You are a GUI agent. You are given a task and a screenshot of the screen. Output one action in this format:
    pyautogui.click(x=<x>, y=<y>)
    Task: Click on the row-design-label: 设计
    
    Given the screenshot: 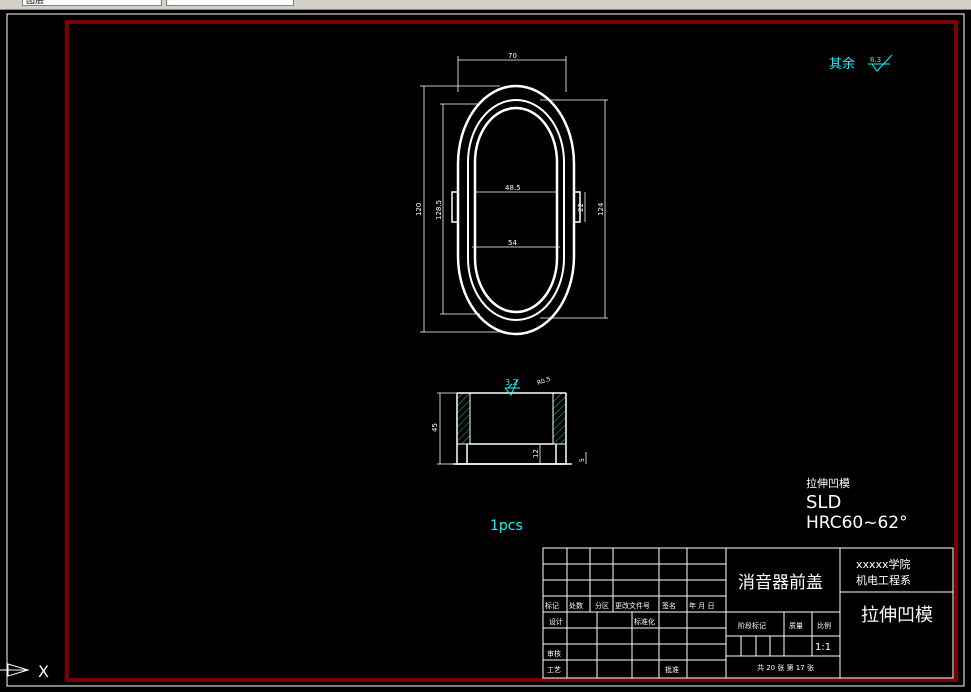 What is the action you would take?
    pyautogui.click(x=556, y=621)
    